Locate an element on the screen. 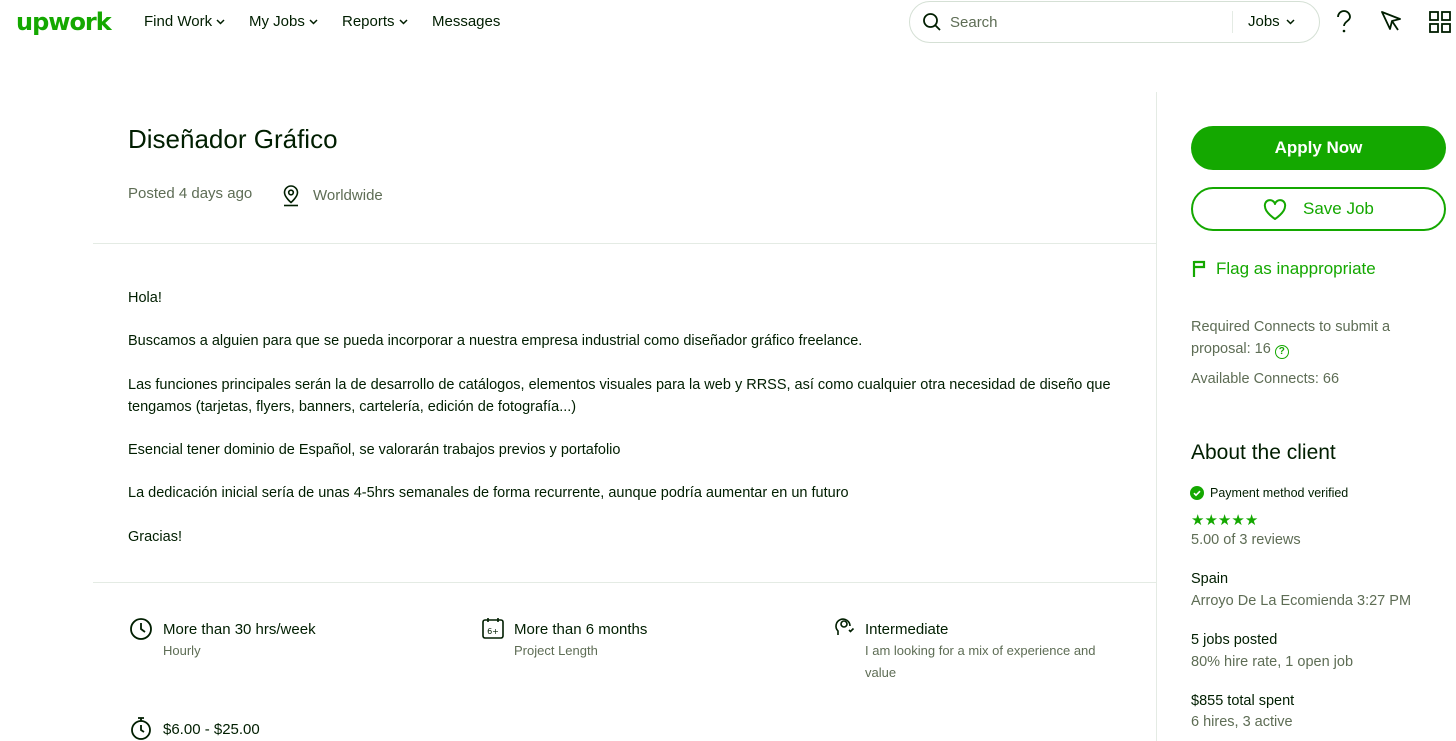  client-city-time: Arroyo De La Ecomienda 3:27 PM is located at coordinates (1301, 601).